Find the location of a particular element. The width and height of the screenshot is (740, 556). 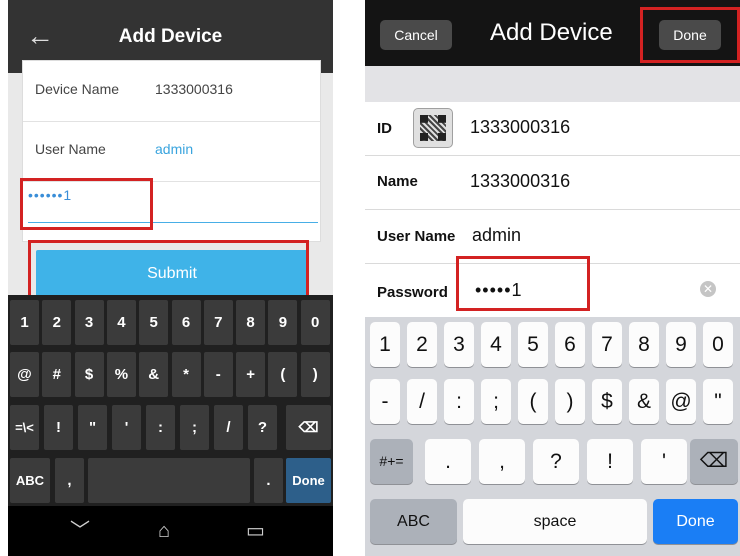

android-symbol2-key-6: / is located at coordinates (228, 427).